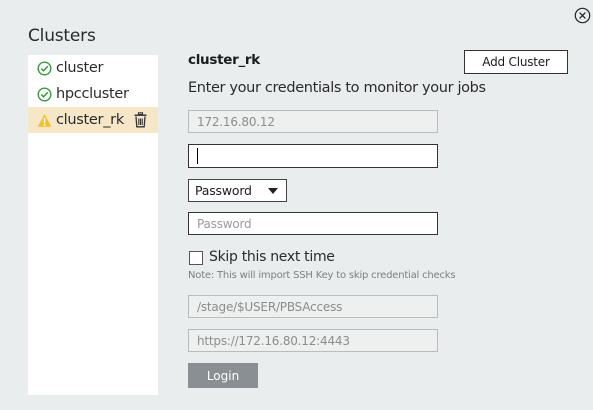 The width and height of the screenshot is (593, 410). I want to click on clusters-title: Clusters, so click(62, 36).